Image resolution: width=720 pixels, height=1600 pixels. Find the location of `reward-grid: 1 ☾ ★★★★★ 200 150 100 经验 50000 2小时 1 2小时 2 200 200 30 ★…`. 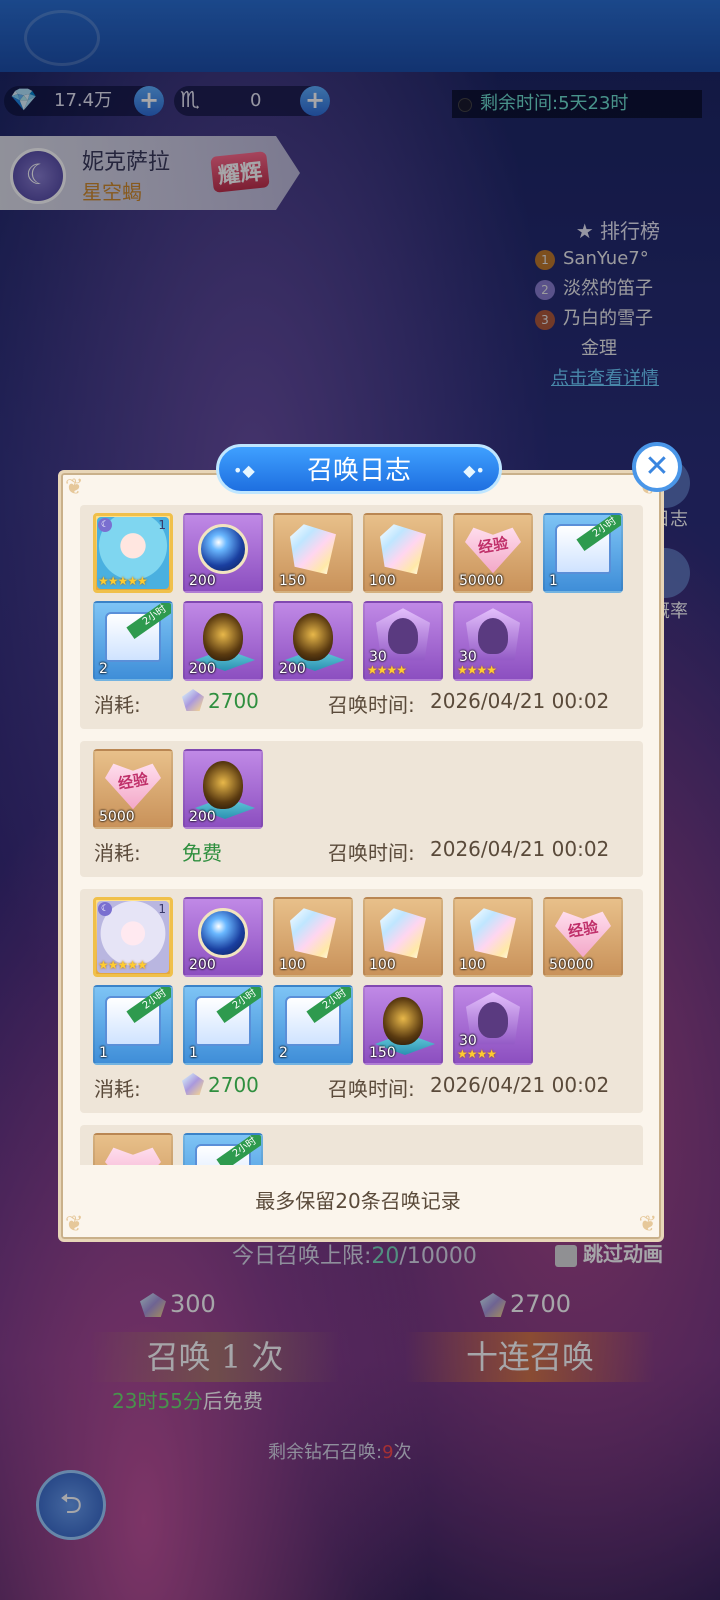

reward-grid: 1 ☾ ★★★★★ 200 150 100 经验 50000 2小时 1 2小时 2 200 200 30 ★… is located at coordinates (361, 597).